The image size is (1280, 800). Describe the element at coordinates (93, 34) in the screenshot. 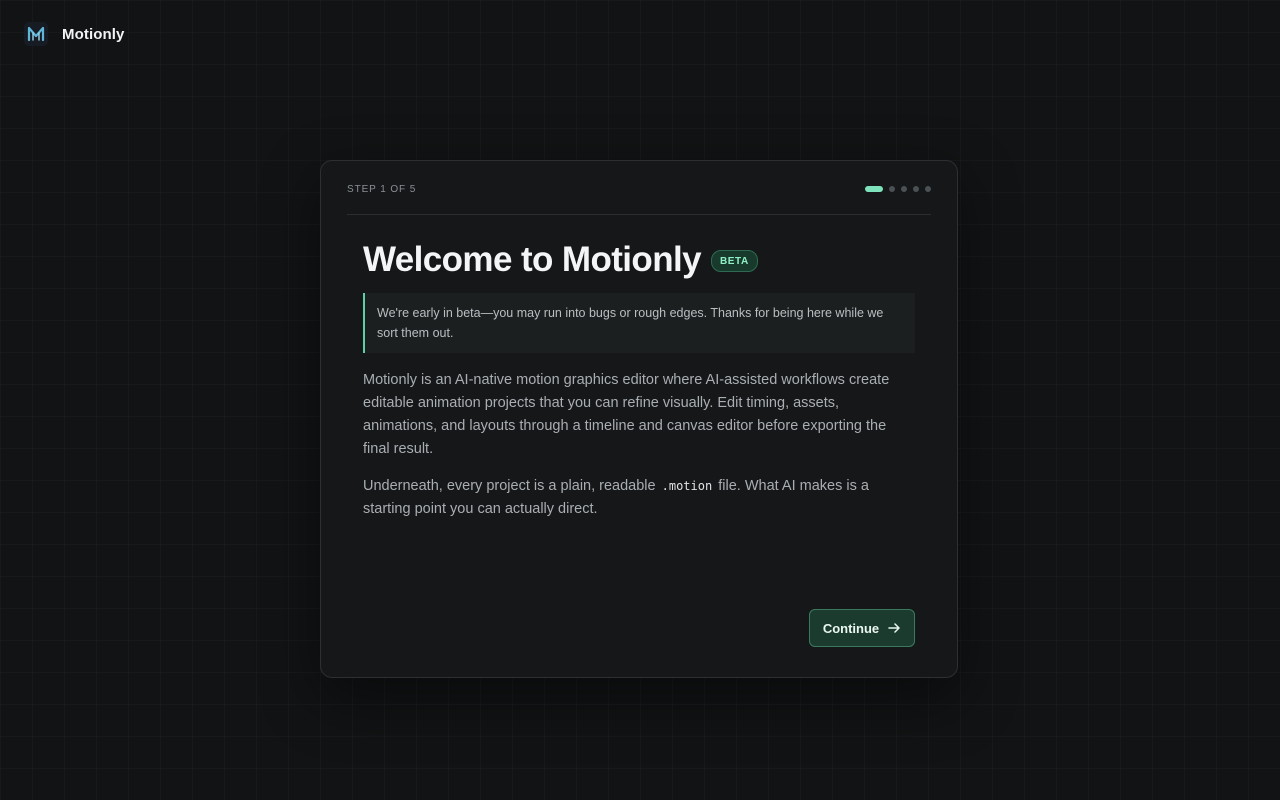

I see `app-name: Motionly` at that location.